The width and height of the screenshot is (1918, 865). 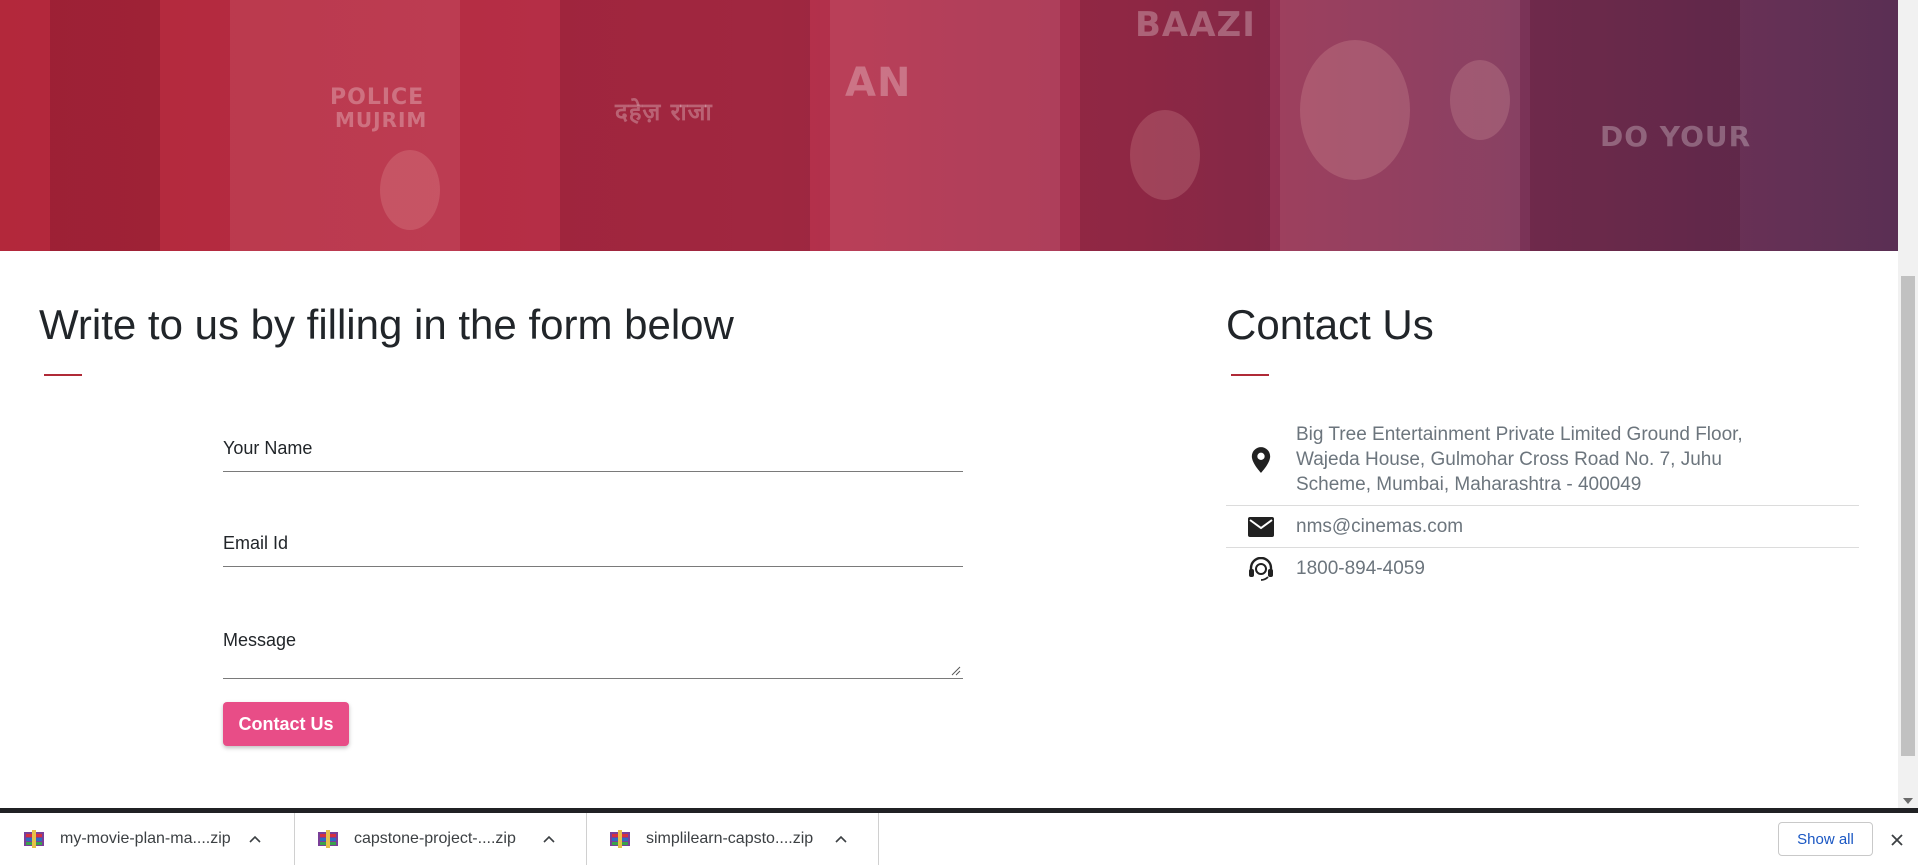 I want to click on mail-icon, so click(x=1261, y=526).